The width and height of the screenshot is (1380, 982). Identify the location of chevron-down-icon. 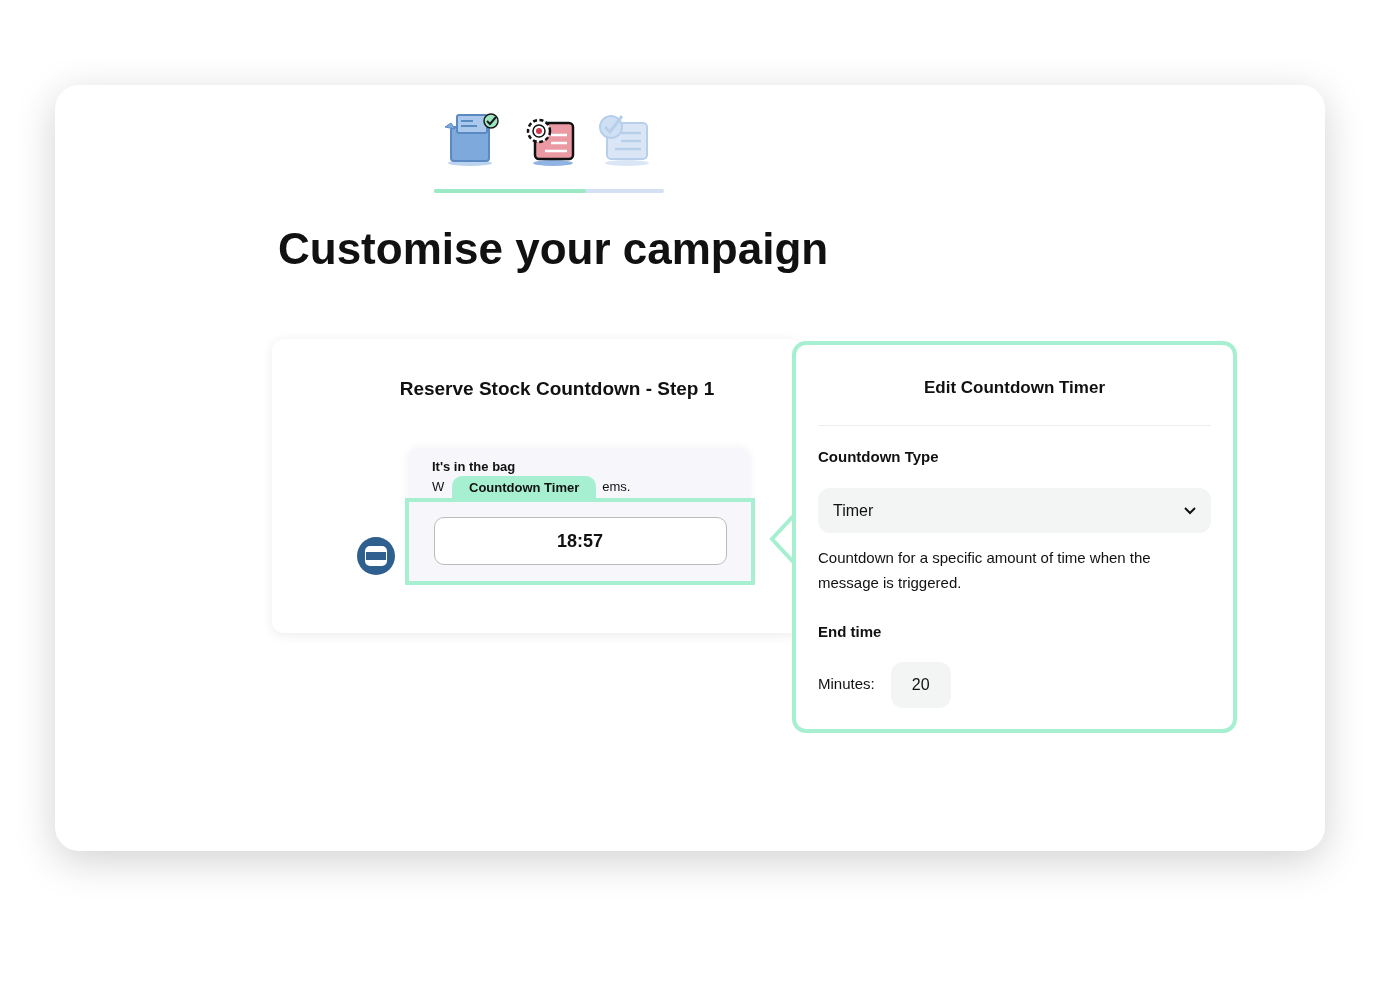
(1190, 510).